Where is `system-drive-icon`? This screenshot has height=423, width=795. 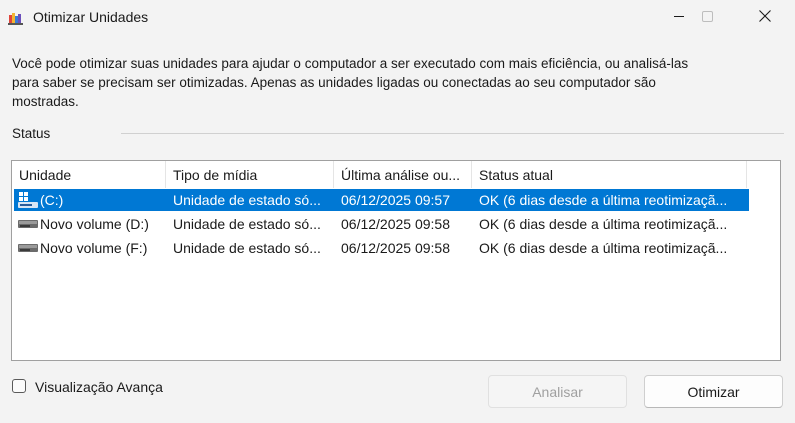
system-drive-icon is located at coordinates (28, 200).